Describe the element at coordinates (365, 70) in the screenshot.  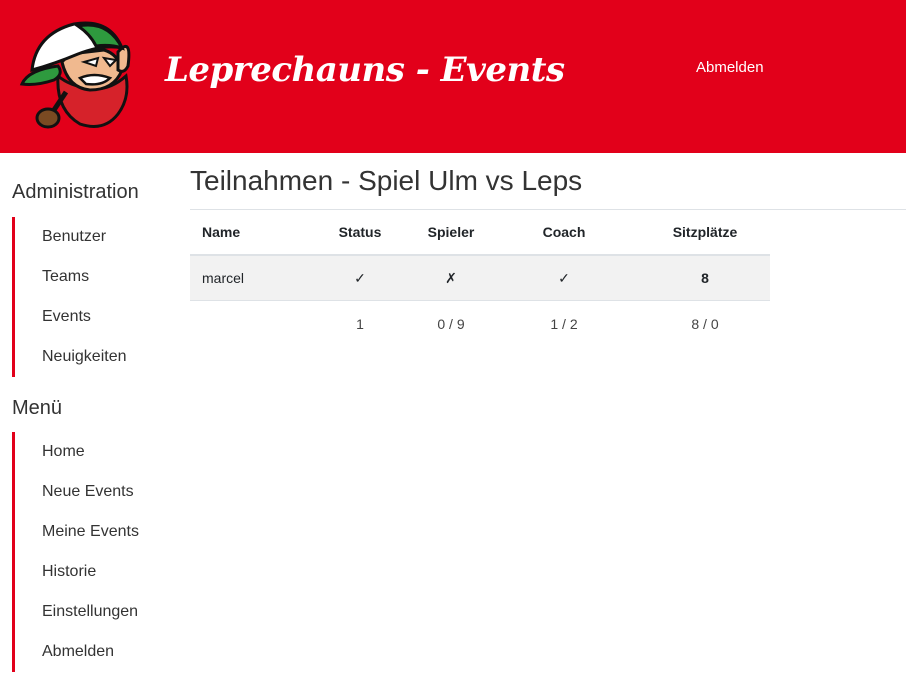
I see `site-brand-title: Leprechauns - Events` at that location.